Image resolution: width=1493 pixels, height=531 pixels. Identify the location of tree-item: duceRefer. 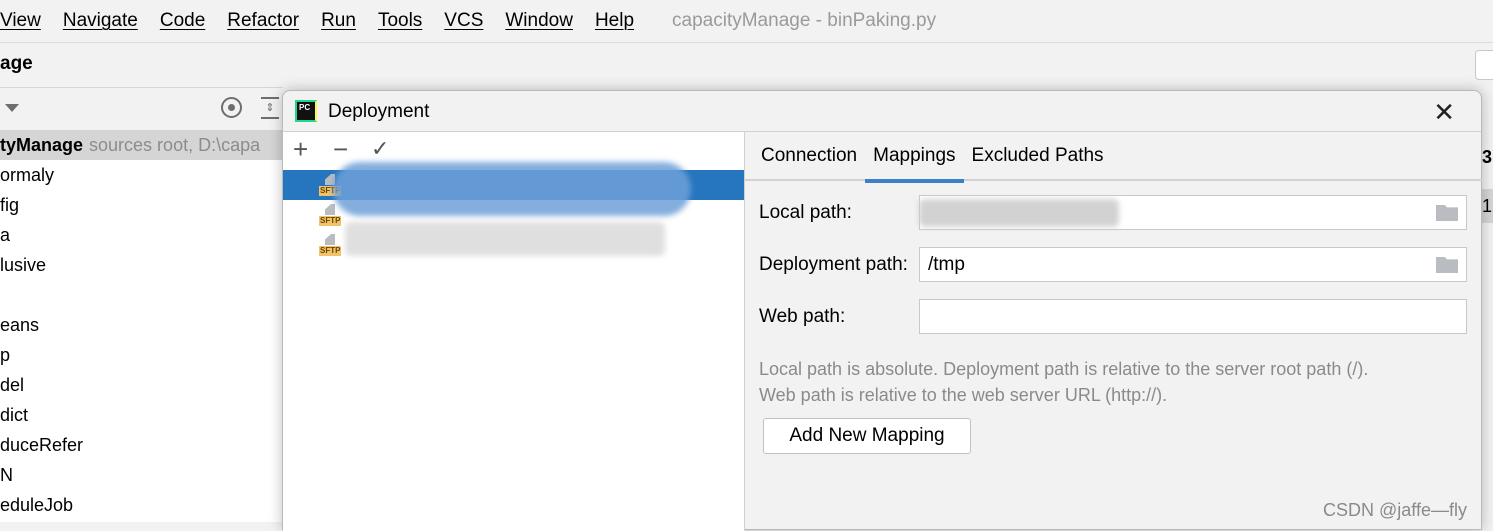
(141, 445).